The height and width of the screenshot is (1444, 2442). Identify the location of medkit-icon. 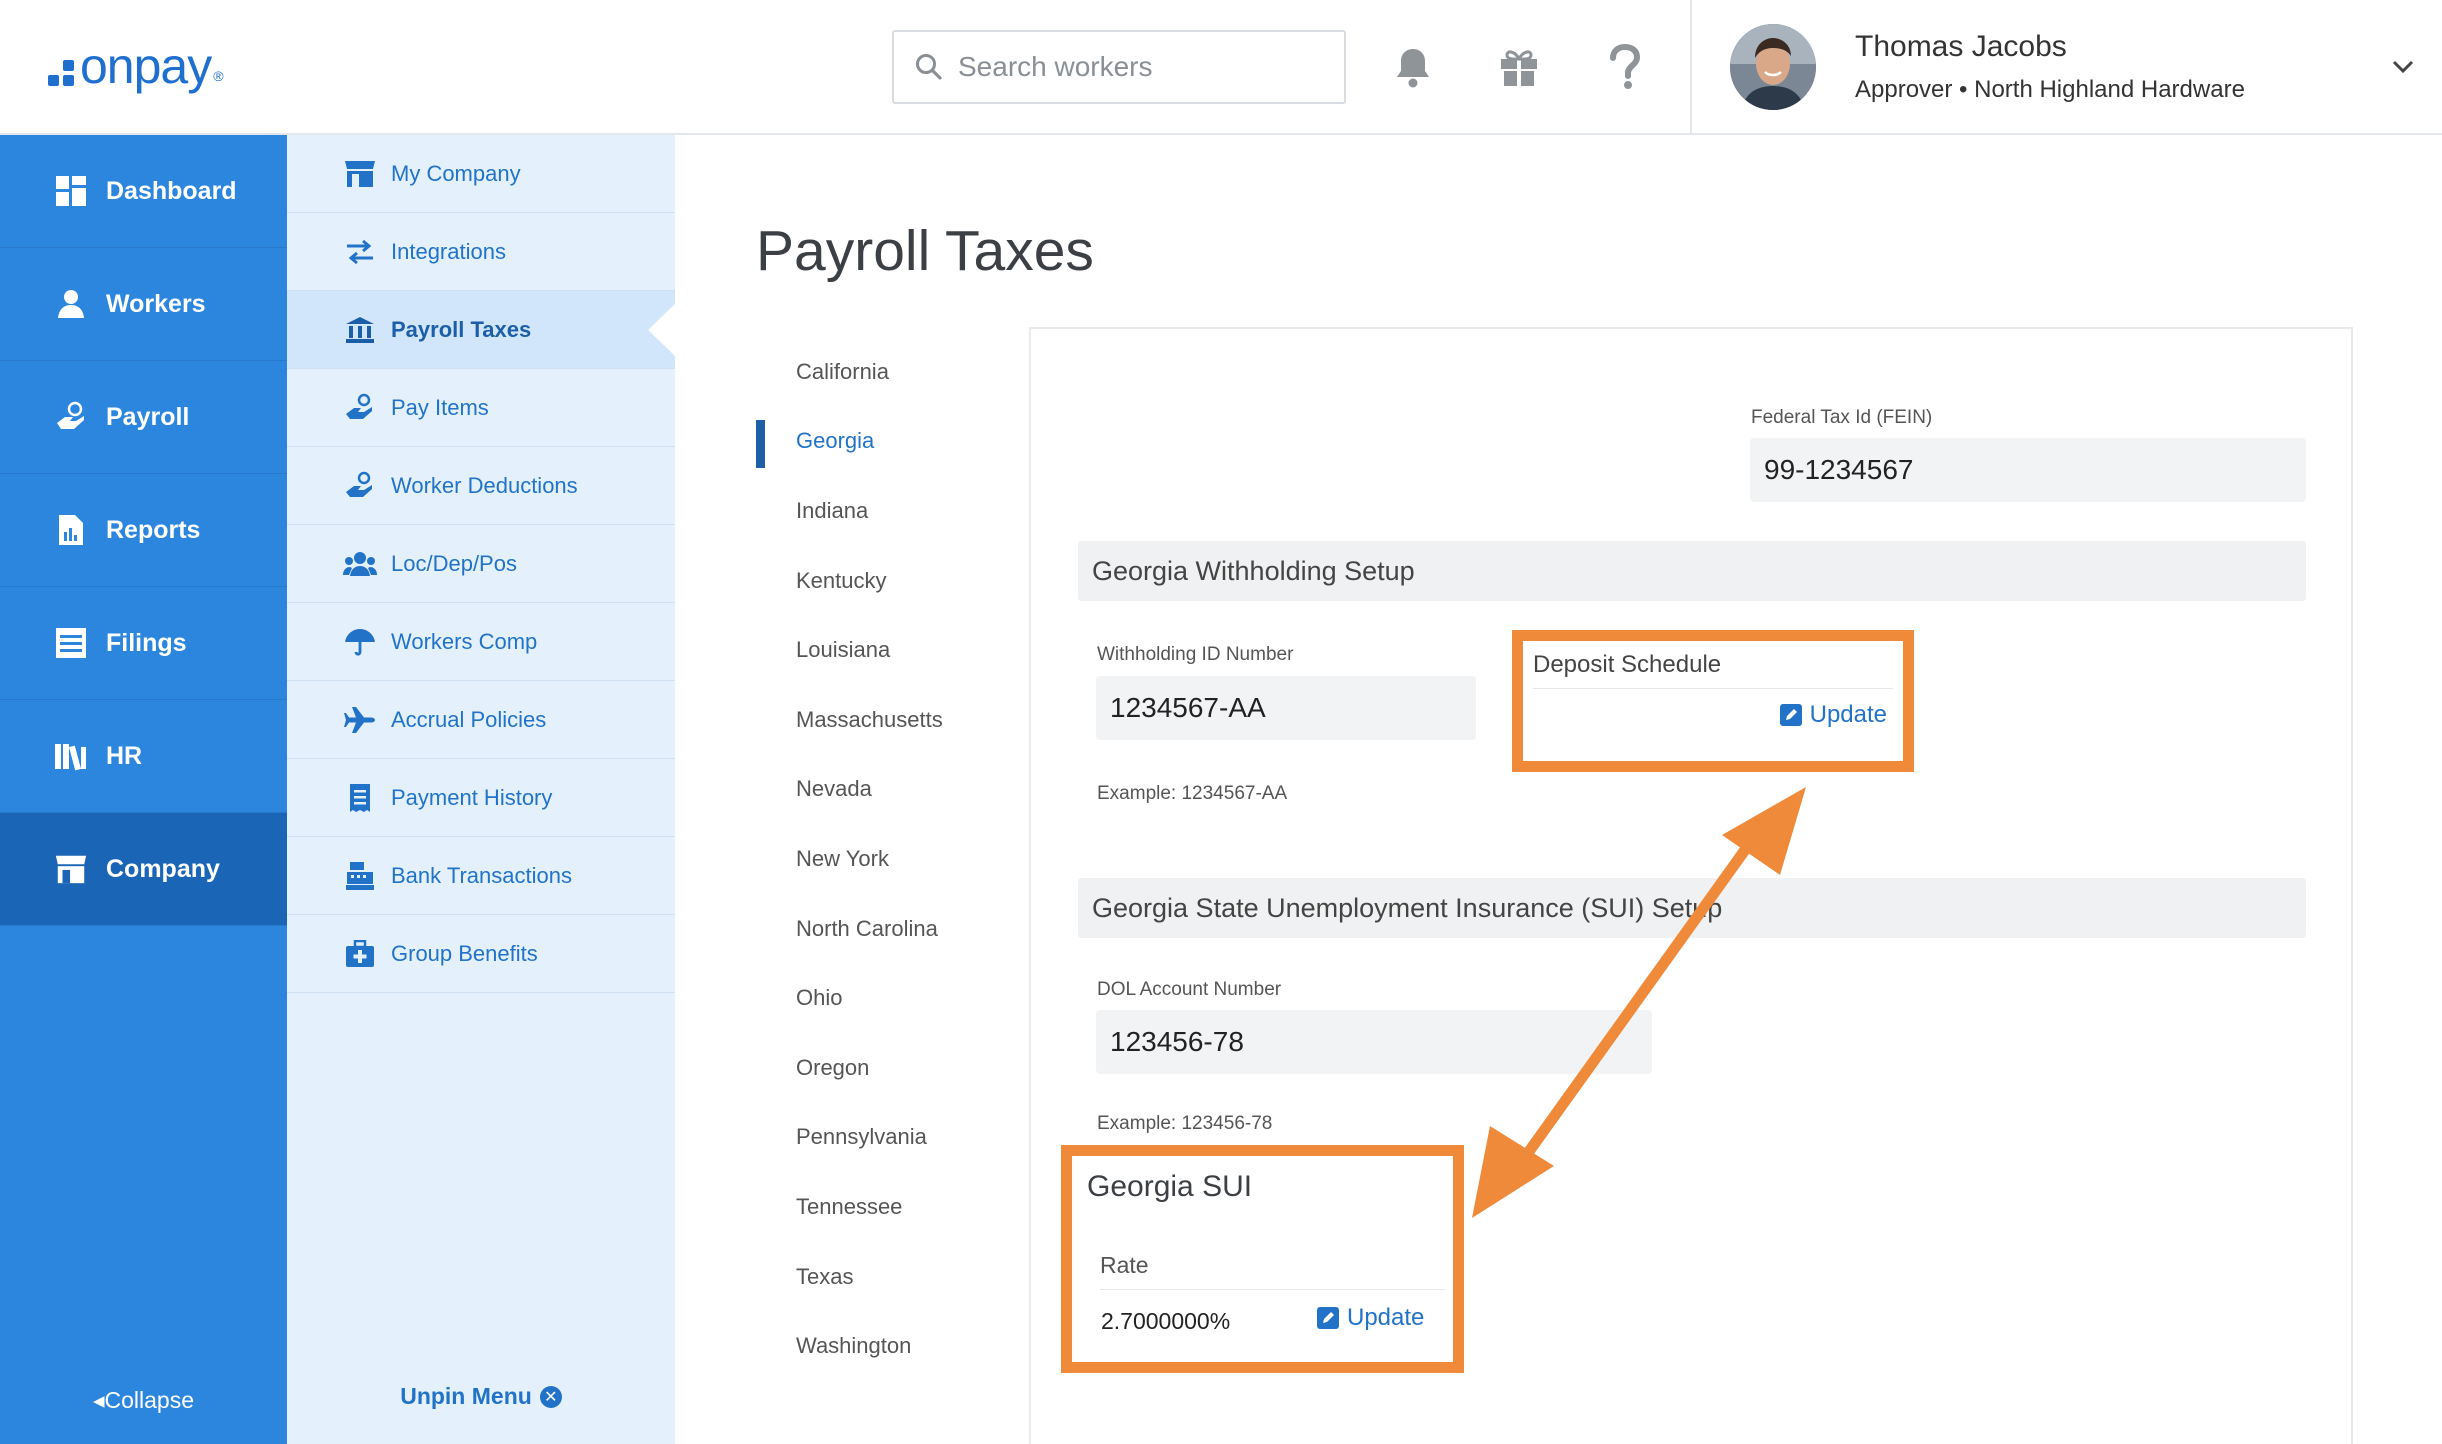
(360, 954).